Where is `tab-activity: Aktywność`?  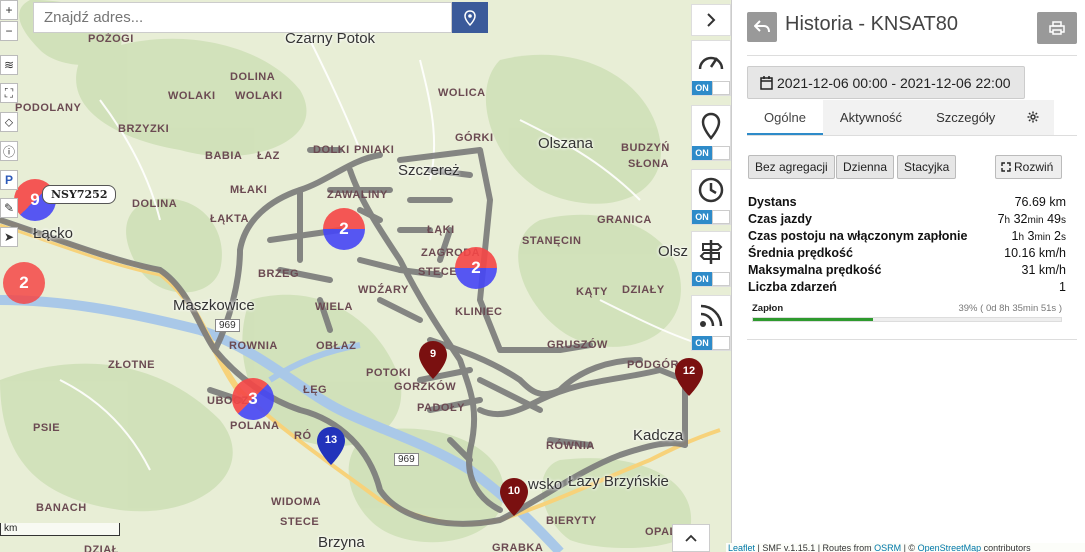 tab-activity: Aktywność is located at coordinates (871, 117).